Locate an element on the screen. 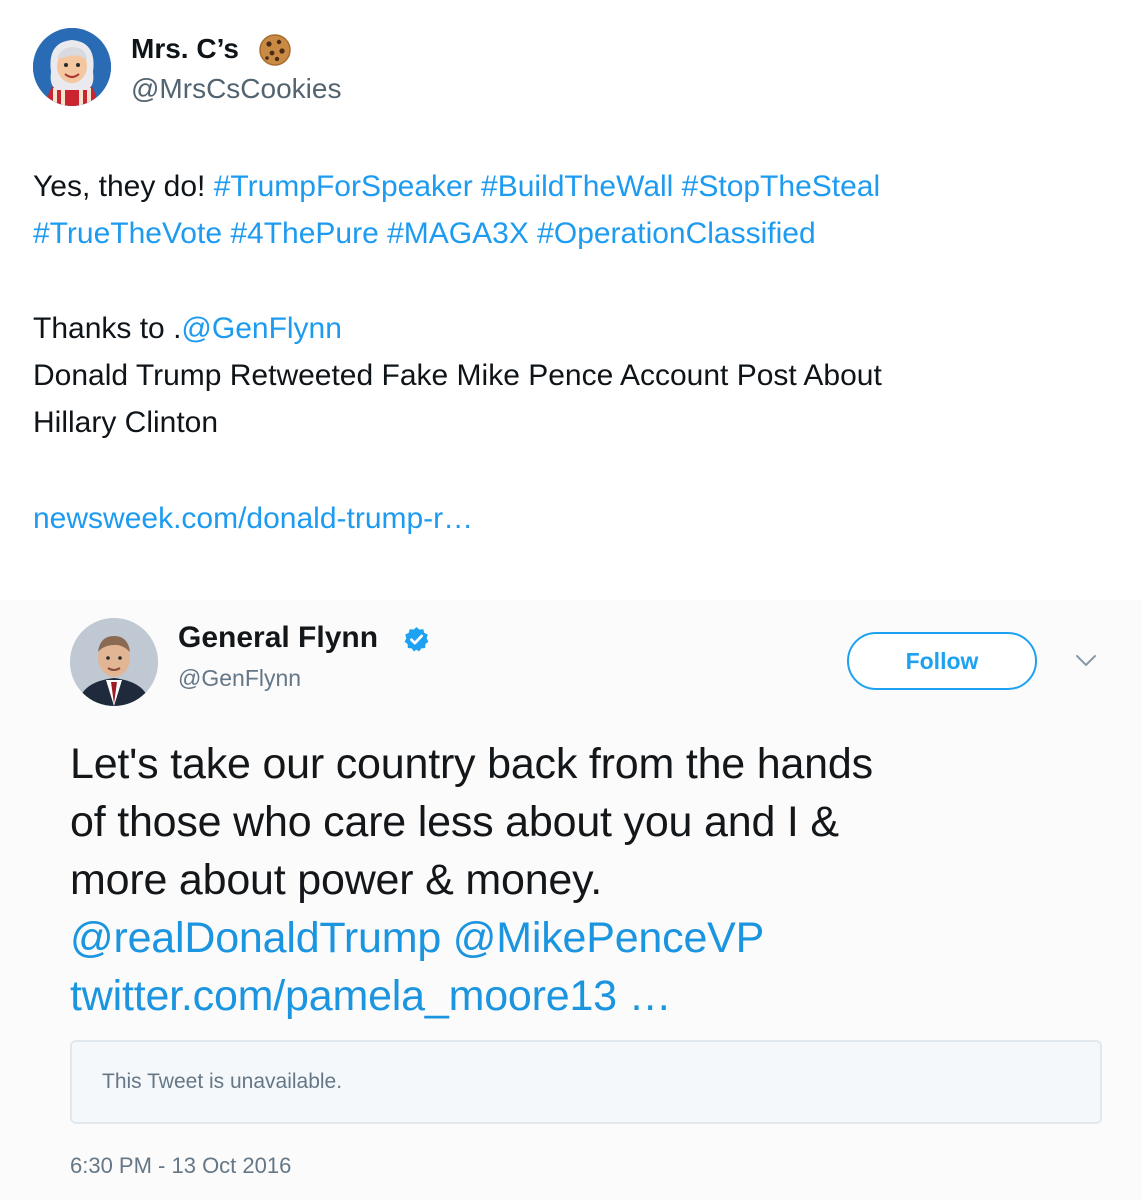 This screenshot has height=1200, width=1142. mention-genflynn: @GenFlynn is located at coordinates (261, 328).